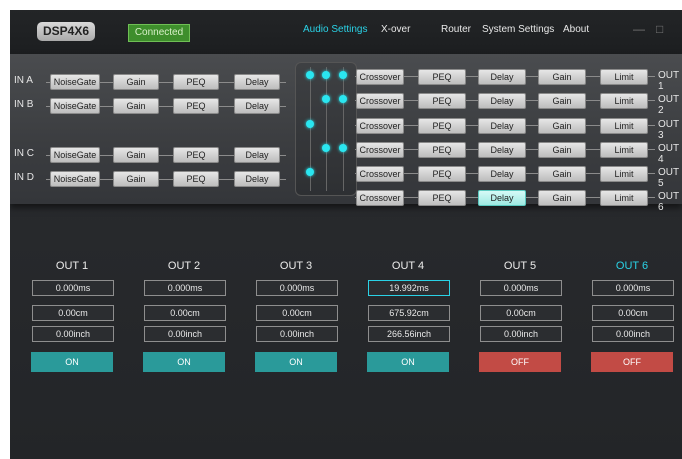 This screenshot has width=682, height=459. What do you see at coordinates (639, 29) in the screenshot?
I see `minimize-icon: —` at bounding box center [639, 29].